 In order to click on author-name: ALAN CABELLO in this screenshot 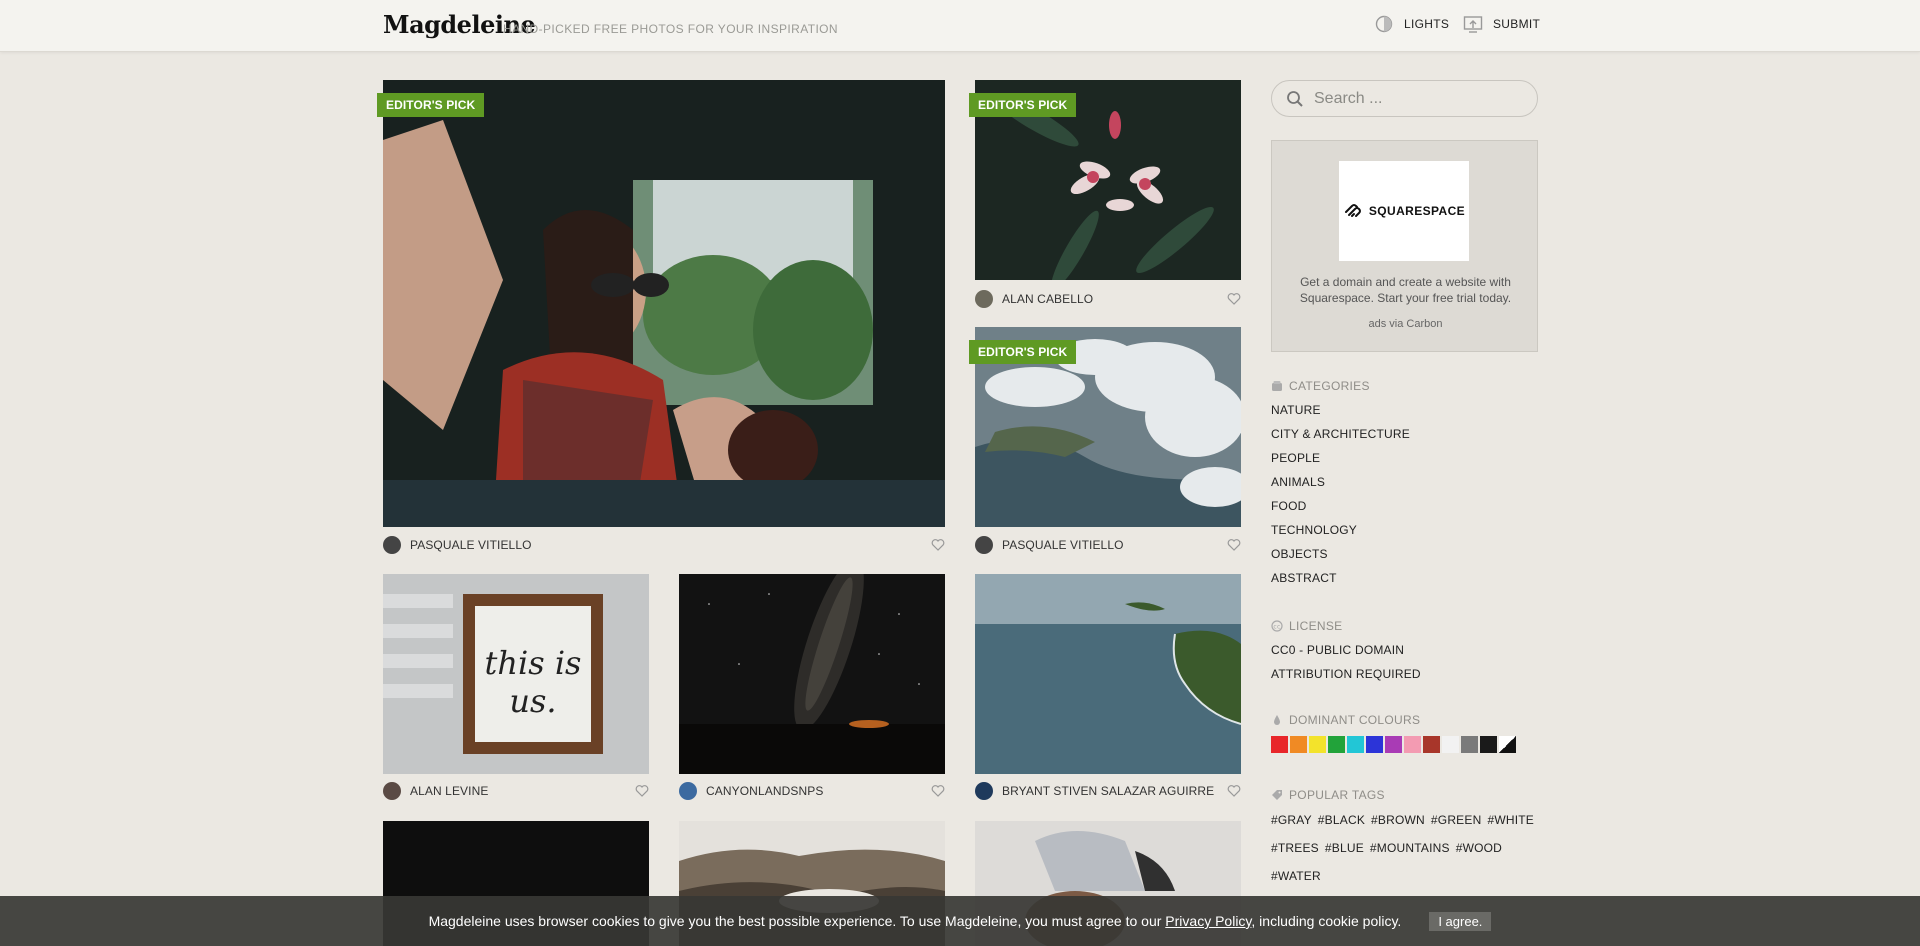, I will do `click(1047, 299)`.